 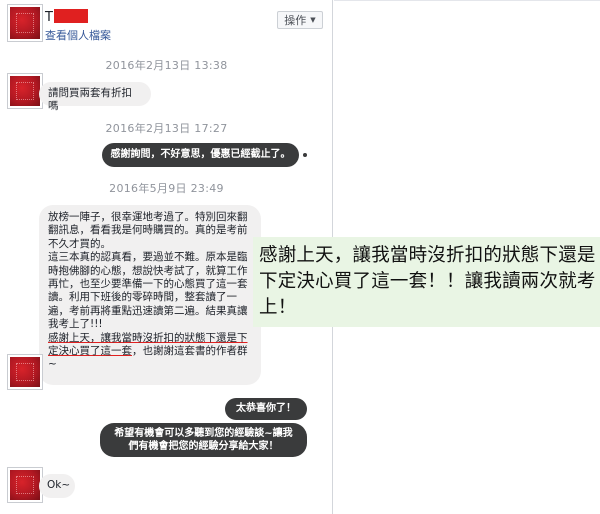 I want to click on timestamp: 2016年2月13日 13:38, so click(x=166, y=65).